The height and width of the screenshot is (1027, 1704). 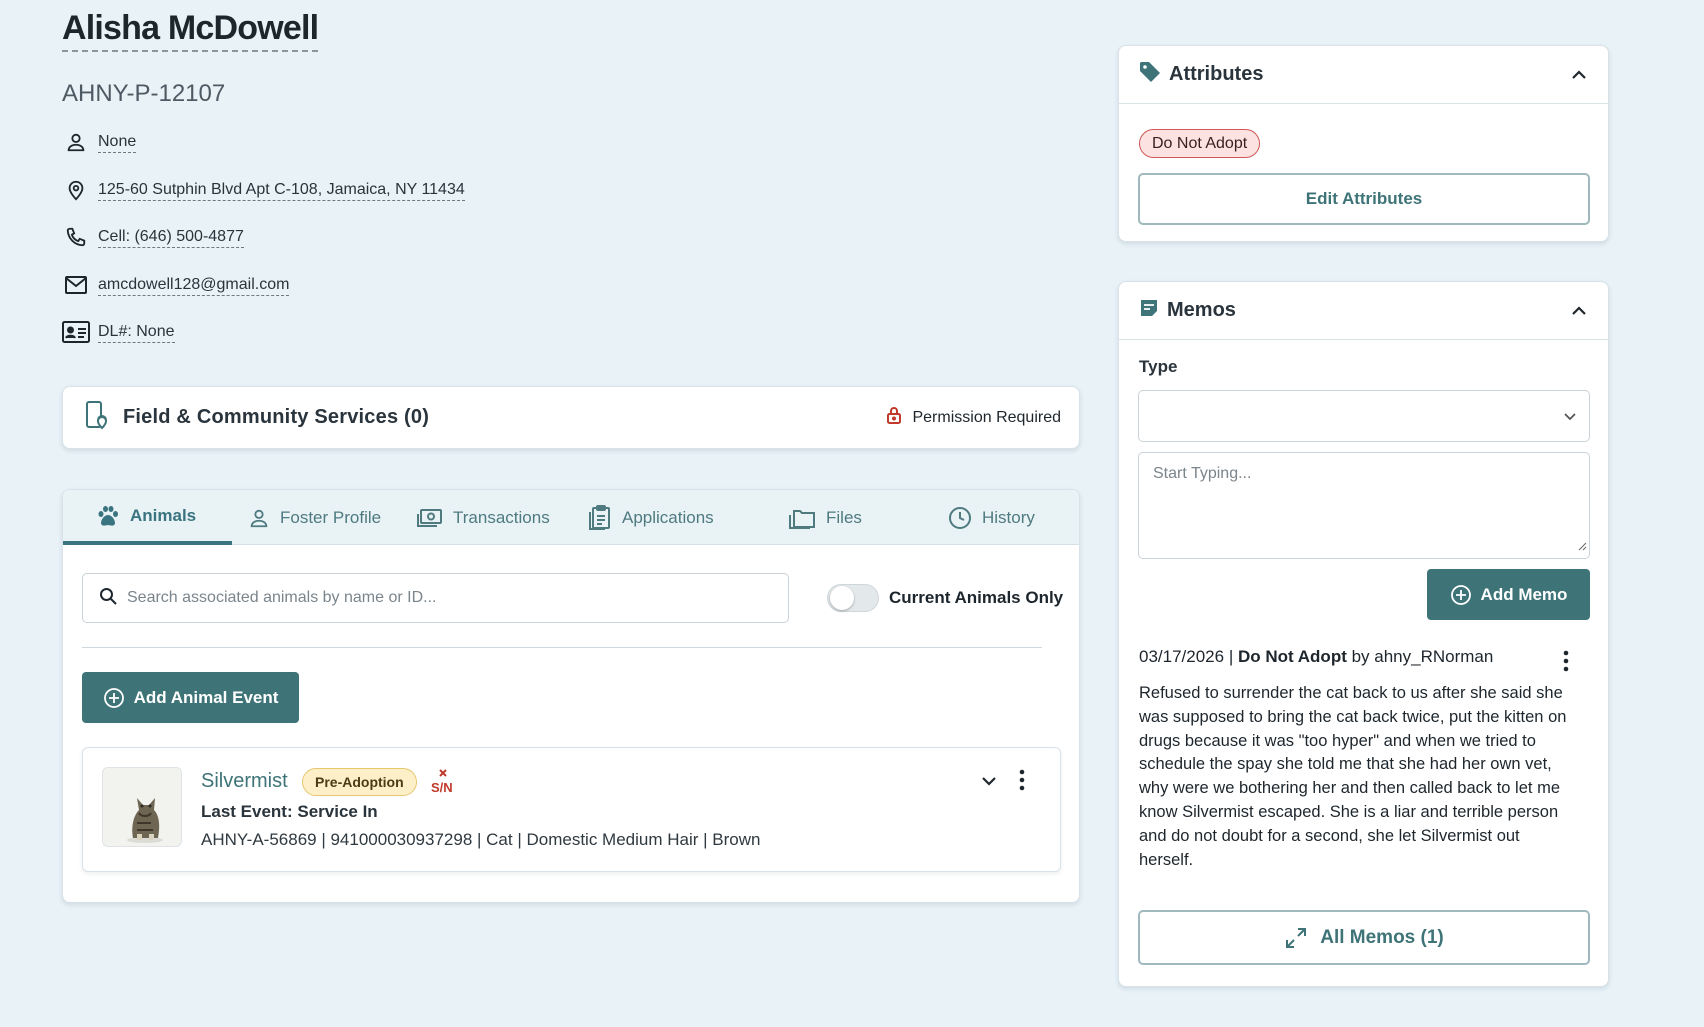 What do you see at coordinates (430, 518) in the screenshot?
I see `money-icon` at bounding box center [430, 518].